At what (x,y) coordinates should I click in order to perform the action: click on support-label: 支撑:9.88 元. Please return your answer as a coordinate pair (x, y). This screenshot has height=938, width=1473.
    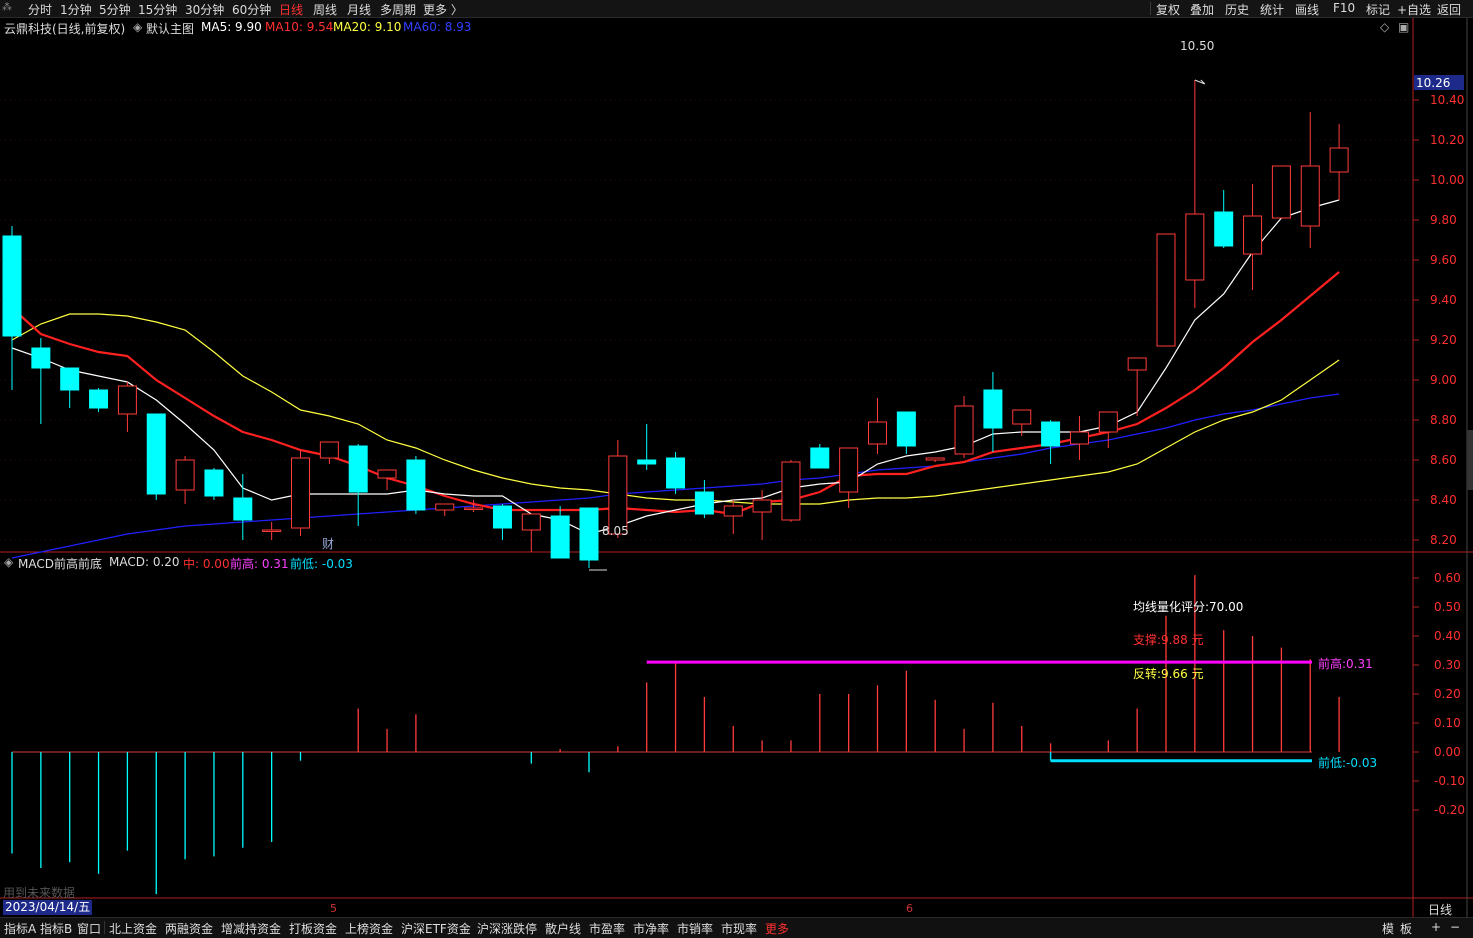
    Looking at the image, I should click on (1168, 639).